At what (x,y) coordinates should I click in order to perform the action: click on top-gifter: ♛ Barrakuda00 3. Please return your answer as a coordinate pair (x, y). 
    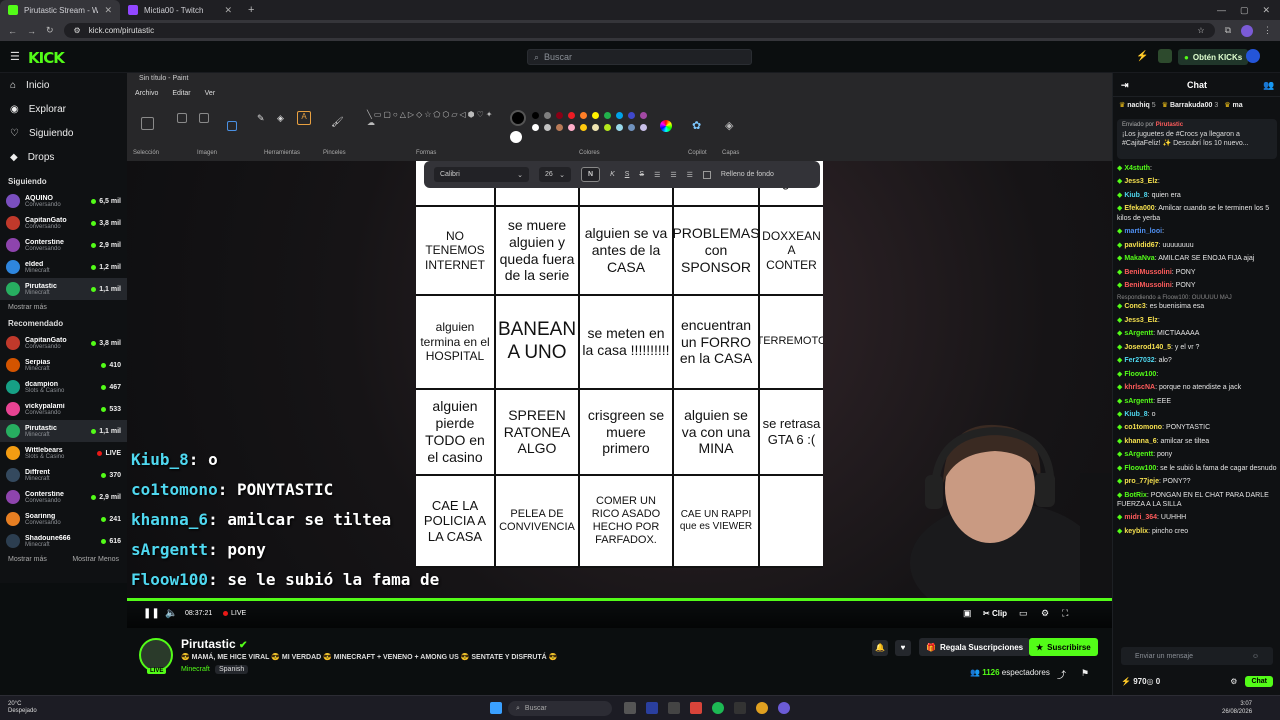
    Looking at the image, I should click on (1190, 105).